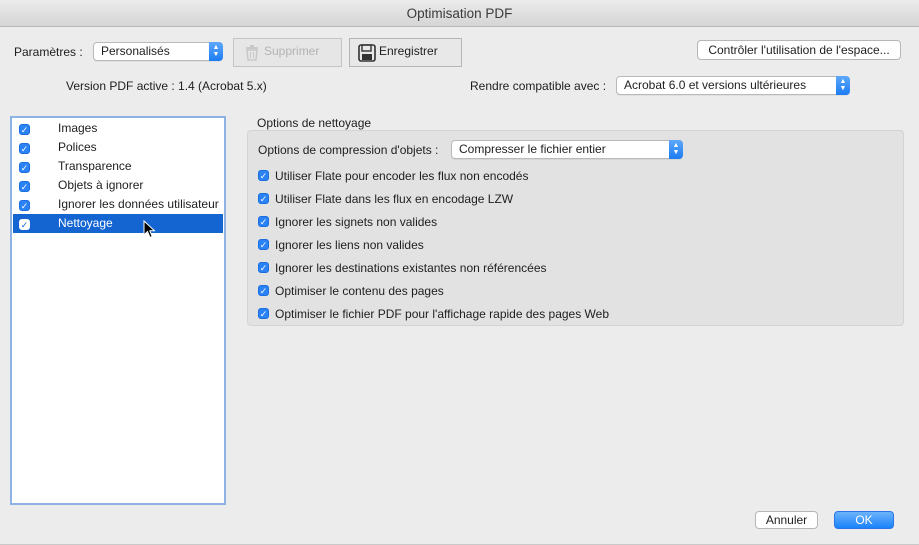 The width and height of the screenshot is (919, 545). What do you see at coordinates (85, 223) in the screenshot?
I see `list-item-label: Nettoyage` at bounding box center [85, 223].